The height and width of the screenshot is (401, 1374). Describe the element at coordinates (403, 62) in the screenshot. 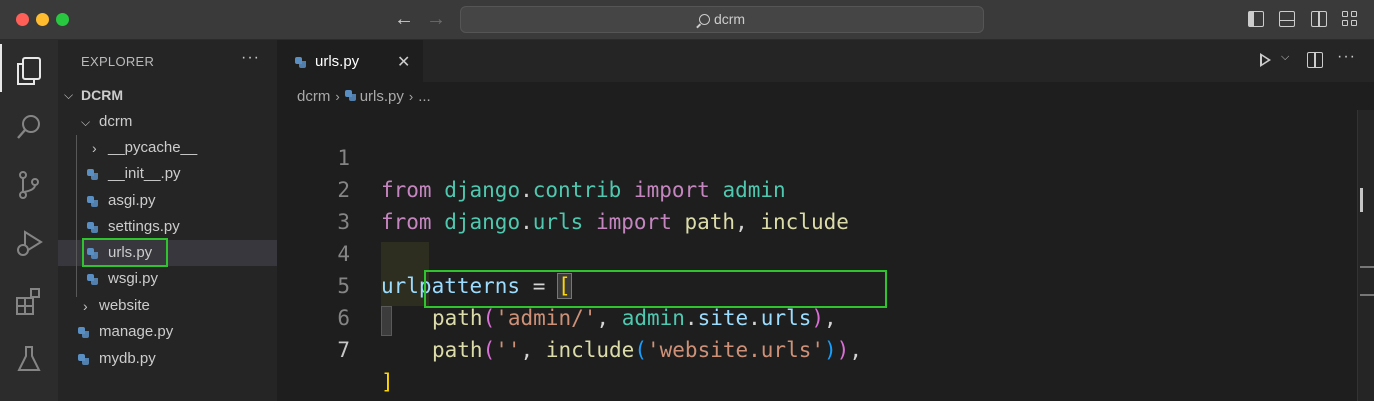

I see `close-icon: ✕` at that location.